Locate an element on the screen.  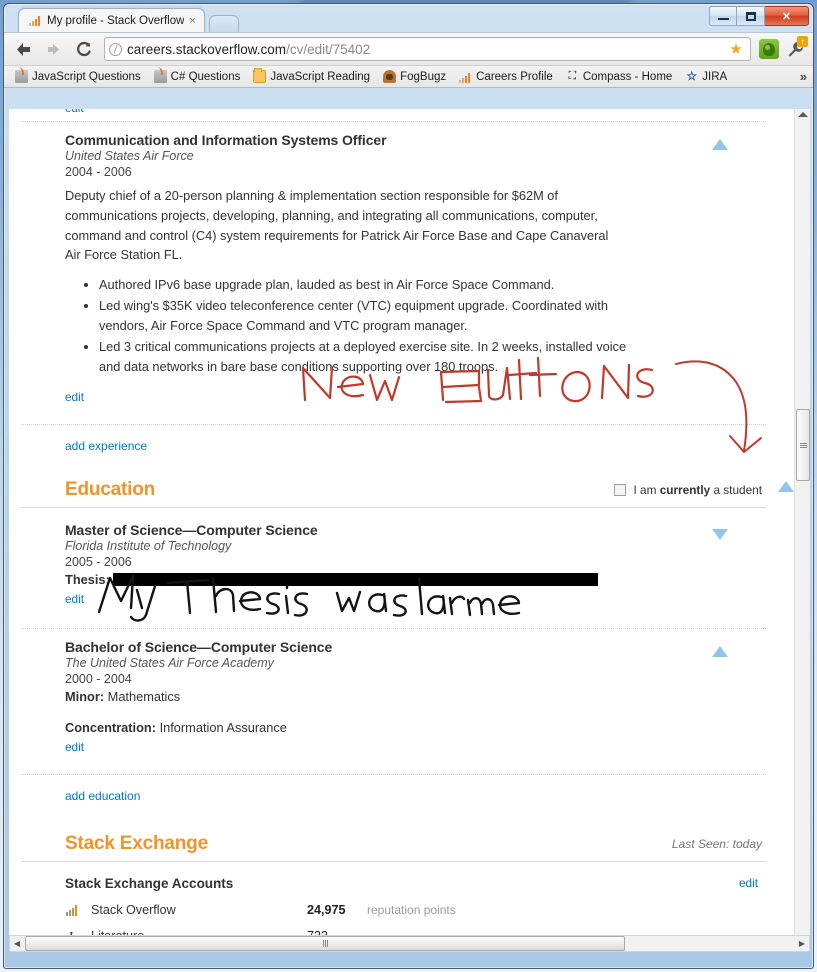
previous-item-edit-link: edit is located at coordinates (74, 112).